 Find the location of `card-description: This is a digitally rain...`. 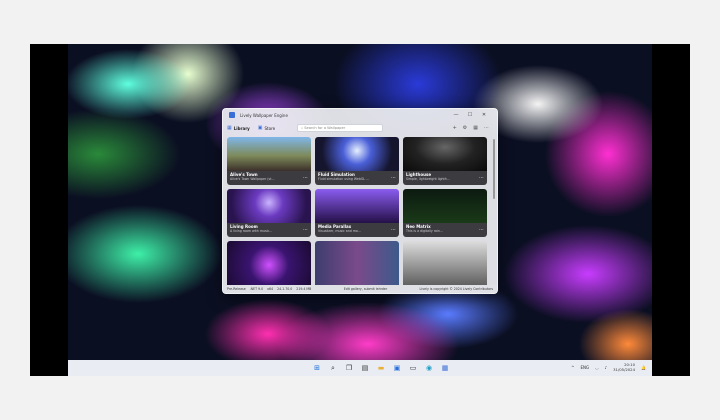

card-description: This is a digitally rain... is located at coordinates (424, 231).